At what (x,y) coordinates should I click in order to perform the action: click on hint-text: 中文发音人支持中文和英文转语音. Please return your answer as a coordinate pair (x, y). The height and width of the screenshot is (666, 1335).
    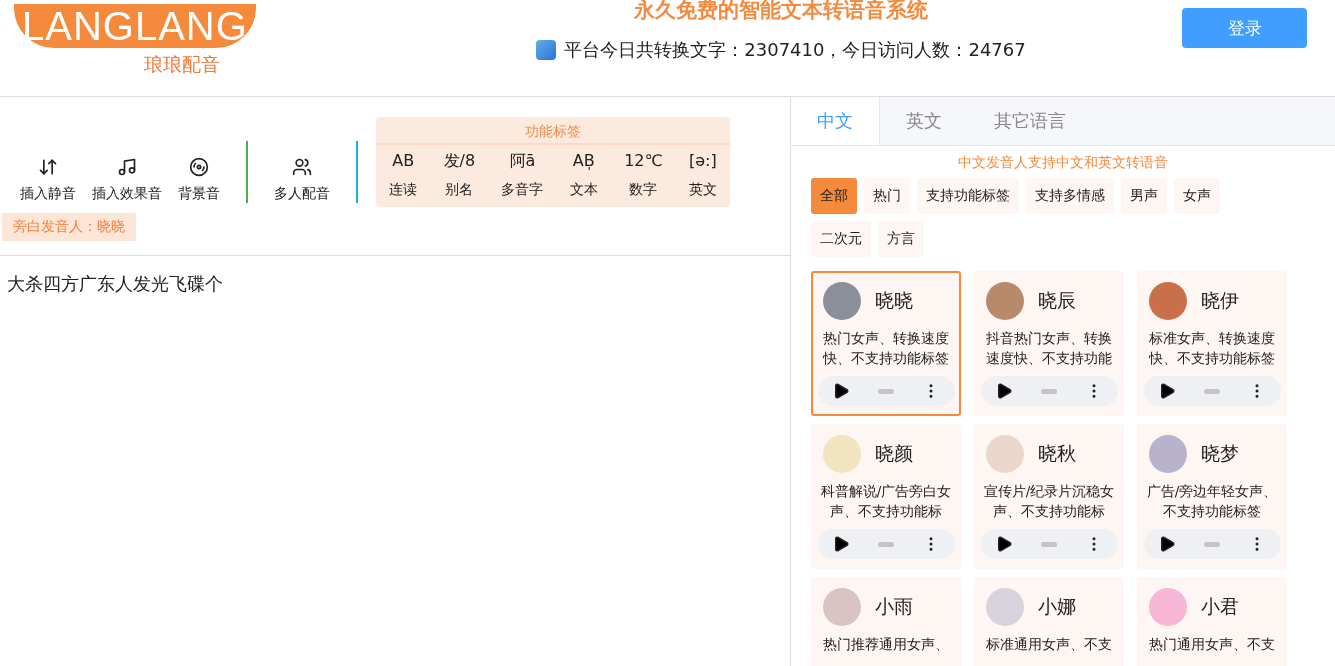
    Looking at the image, I should click on (1063, 163).